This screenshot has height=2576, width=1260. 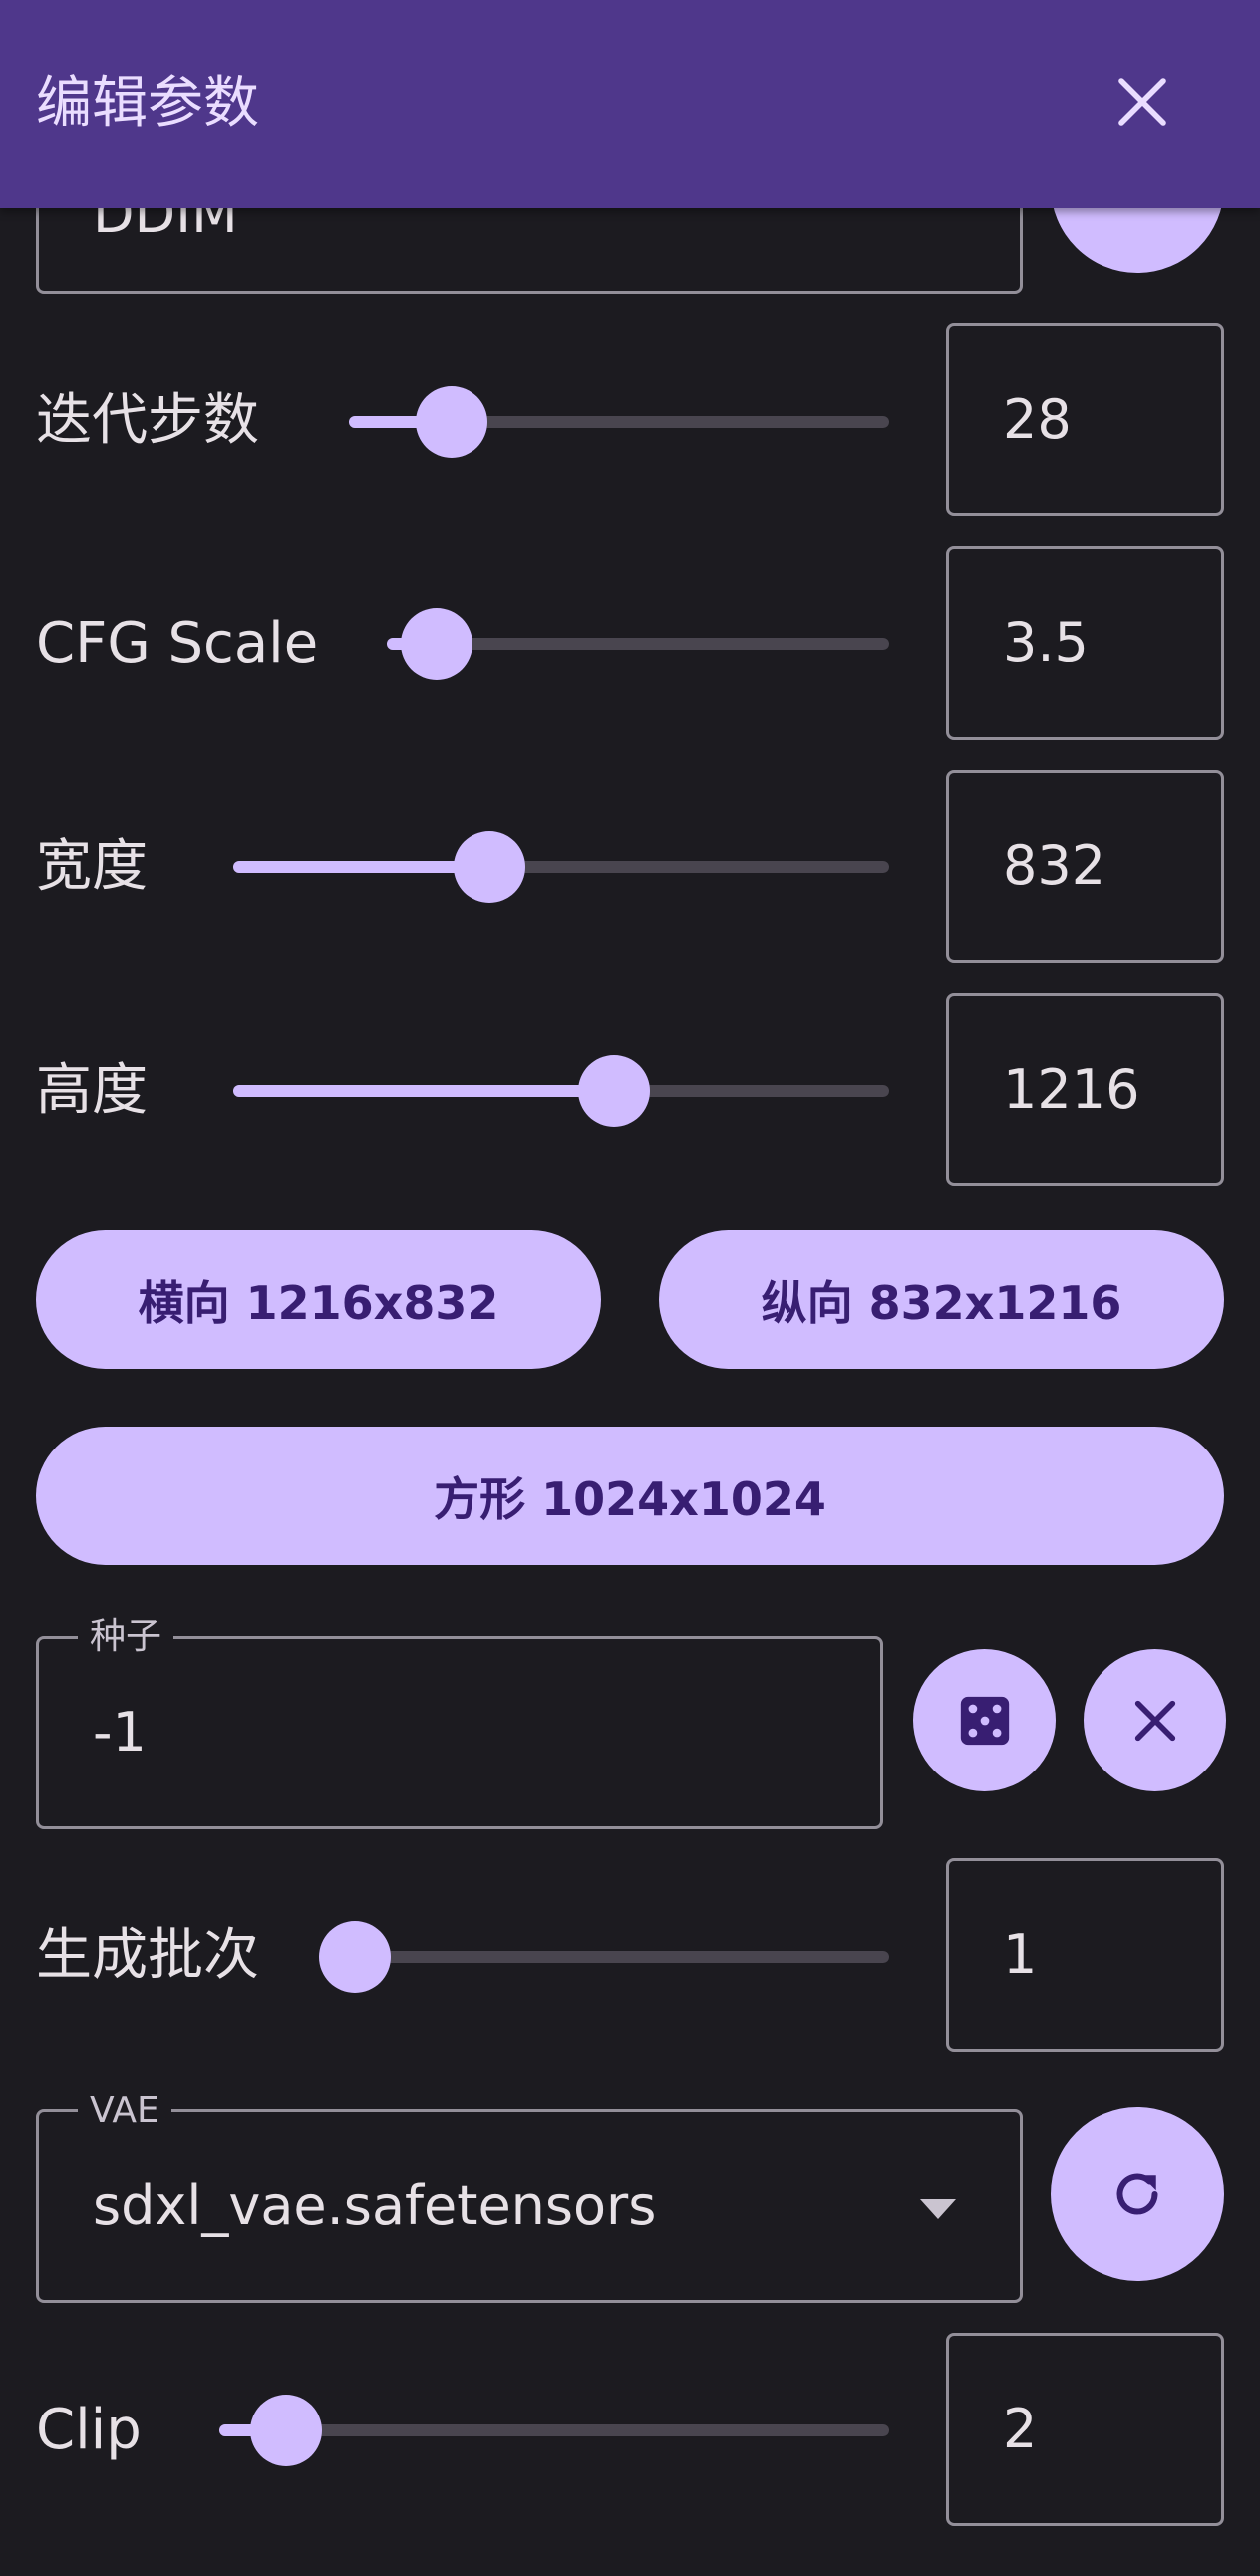 What do you see at coordinates (941, 1299) in the screenshot?
I see `preset-portrait-button: 纵向 832x1216` at bounding box center [941, 1299].